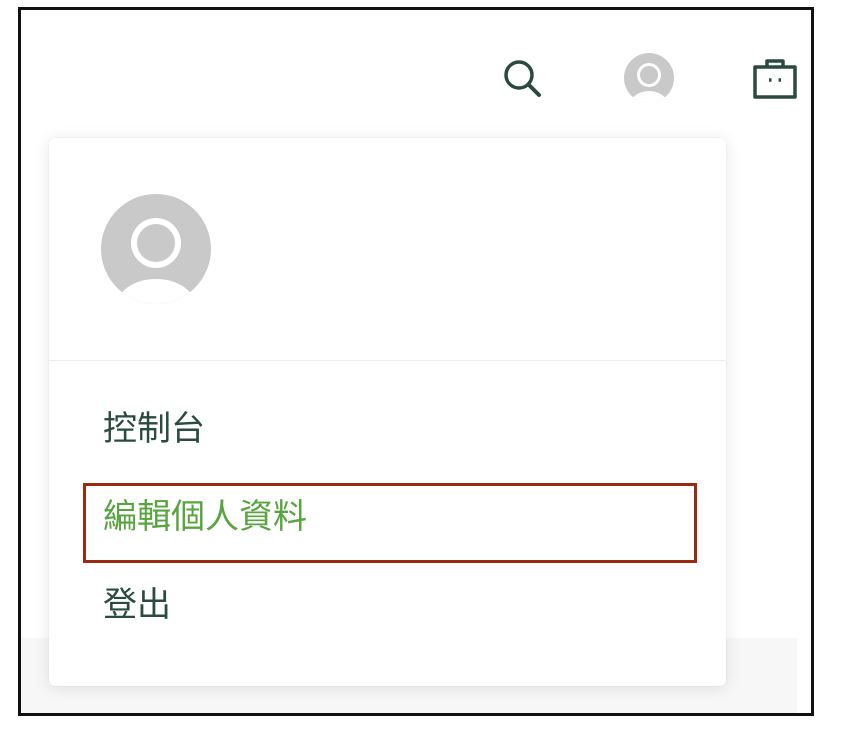  Describe the element at coordinates (387, 517) in the screenshot. I see `menu-item-edit-profile: 編輯個人資料` at that location.